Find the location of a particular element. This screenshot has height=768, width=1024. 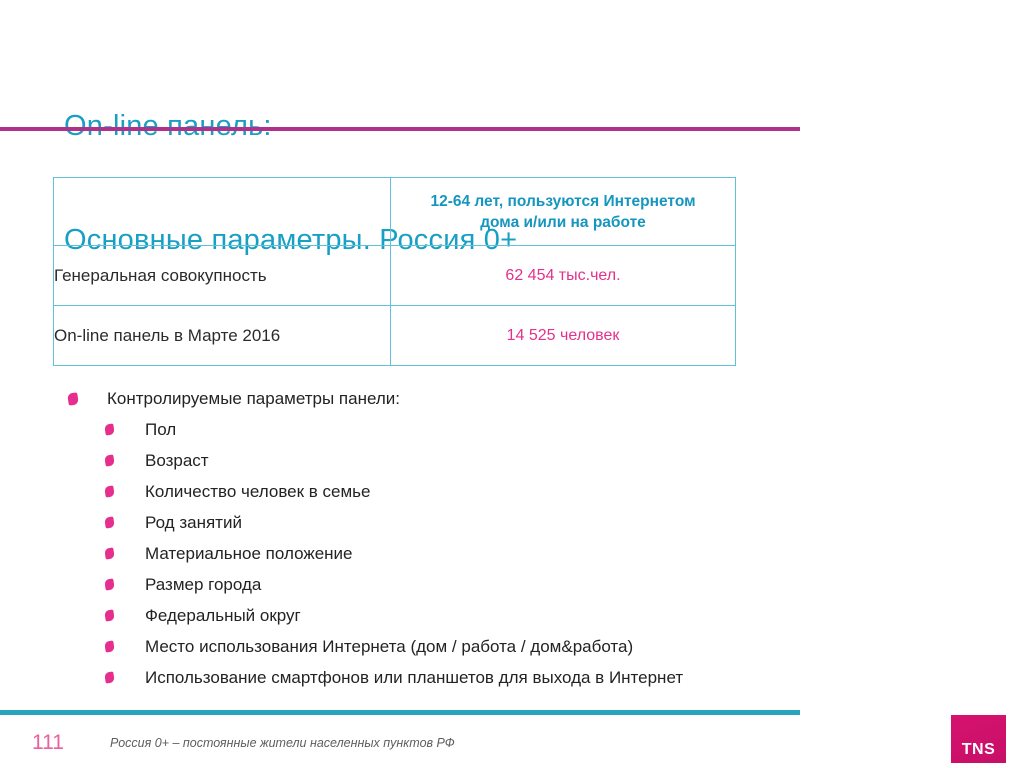

table-header-corner-cell is located at coordinates (222, 211).